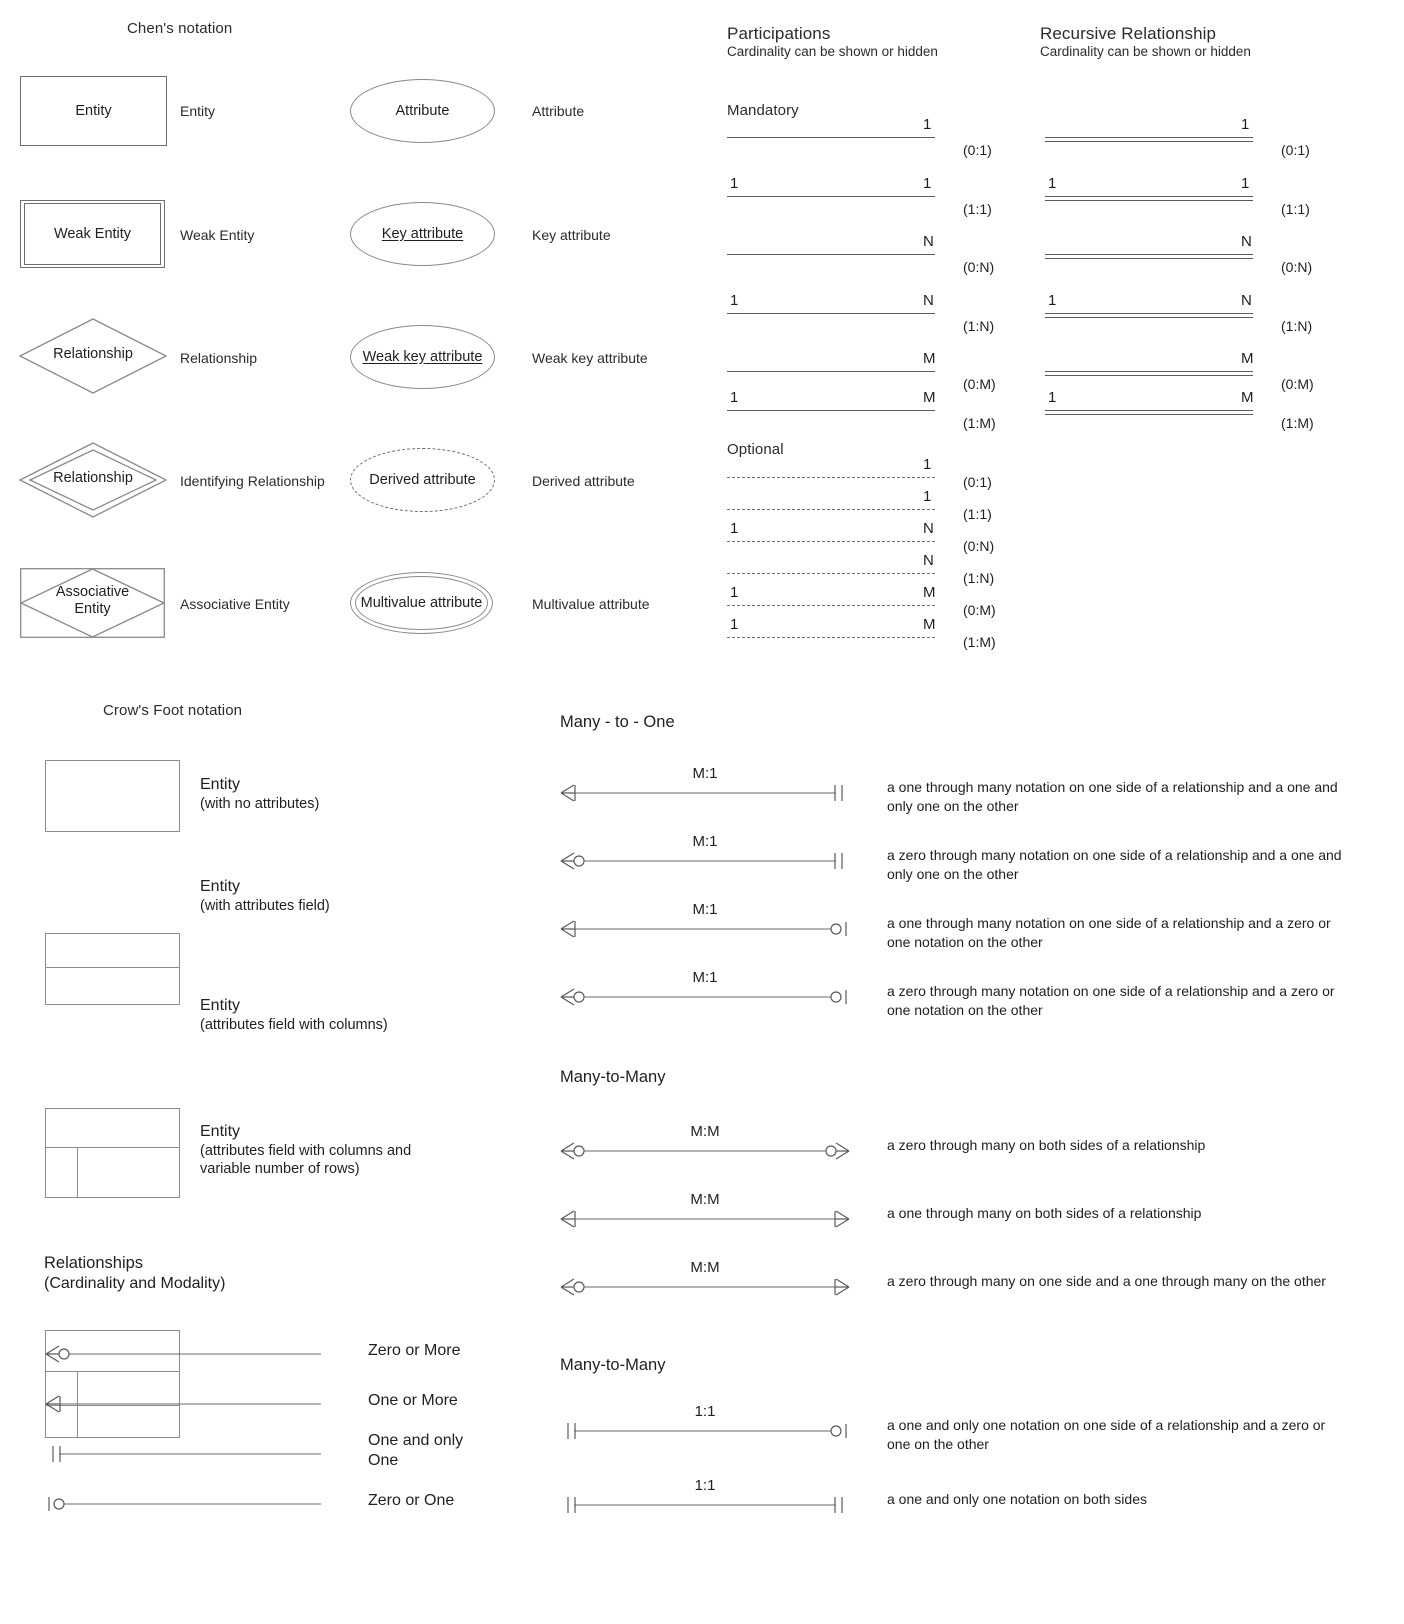 The height and width of the screenshot is (1624, 1404). I want to click on modality-label-line2: One, so click(383, 1460).